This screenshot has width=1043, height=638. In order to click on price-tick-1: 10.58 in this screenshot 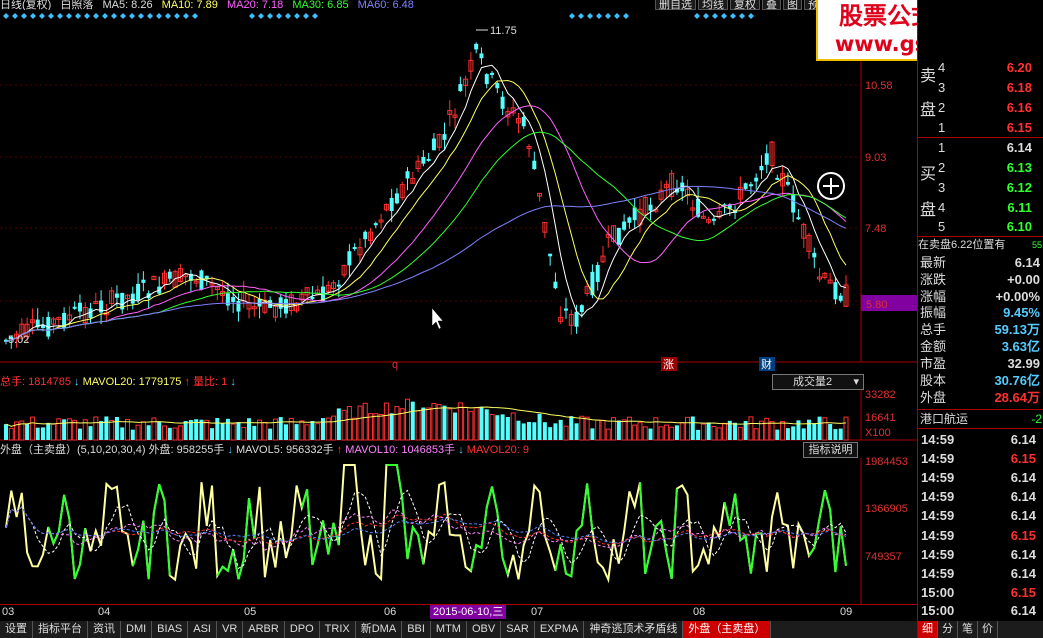, I will do `click(879, 86)`.